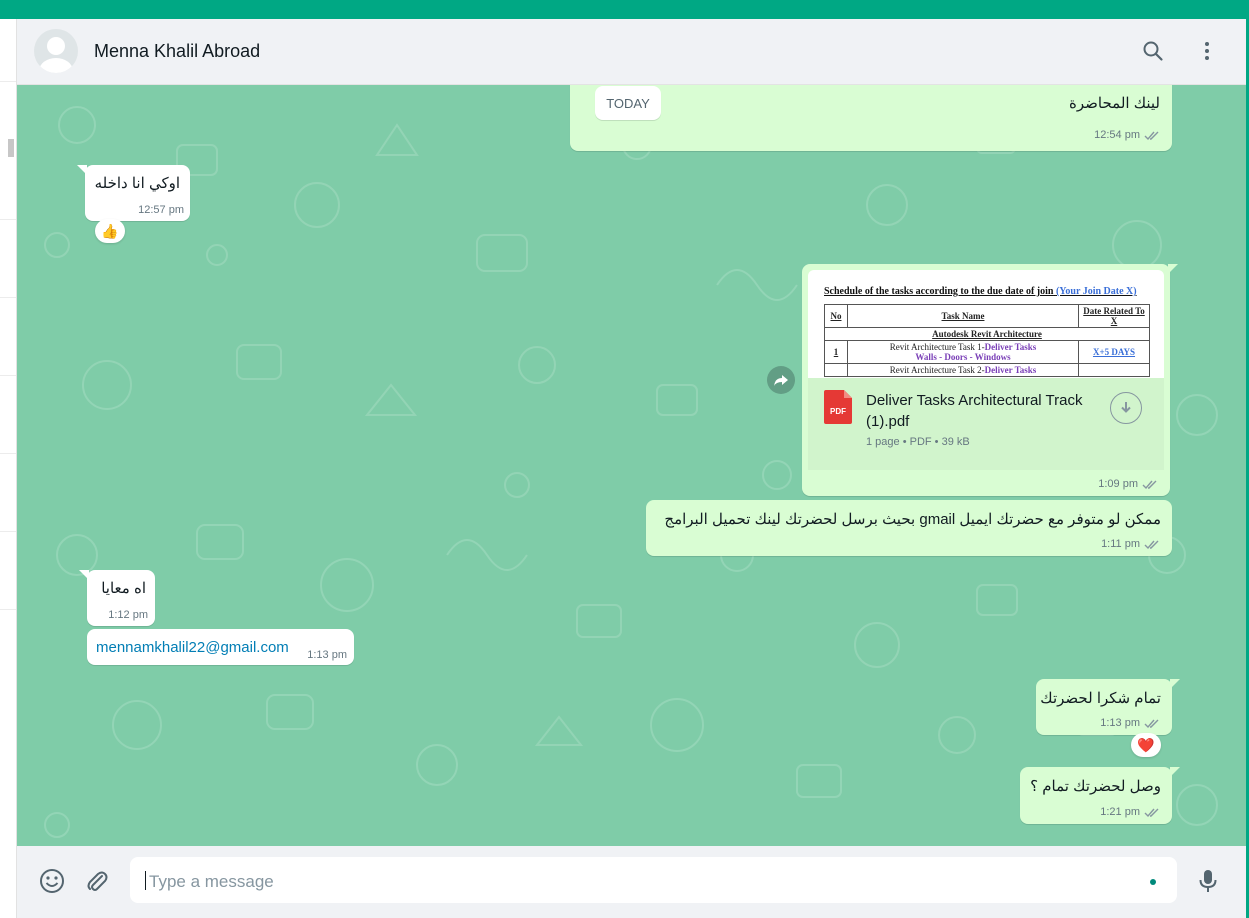 Image resolution: width=1249 pixels, height=918 pixels. I want to click on message-text: اوكي انا داخله, so click(137, 183).